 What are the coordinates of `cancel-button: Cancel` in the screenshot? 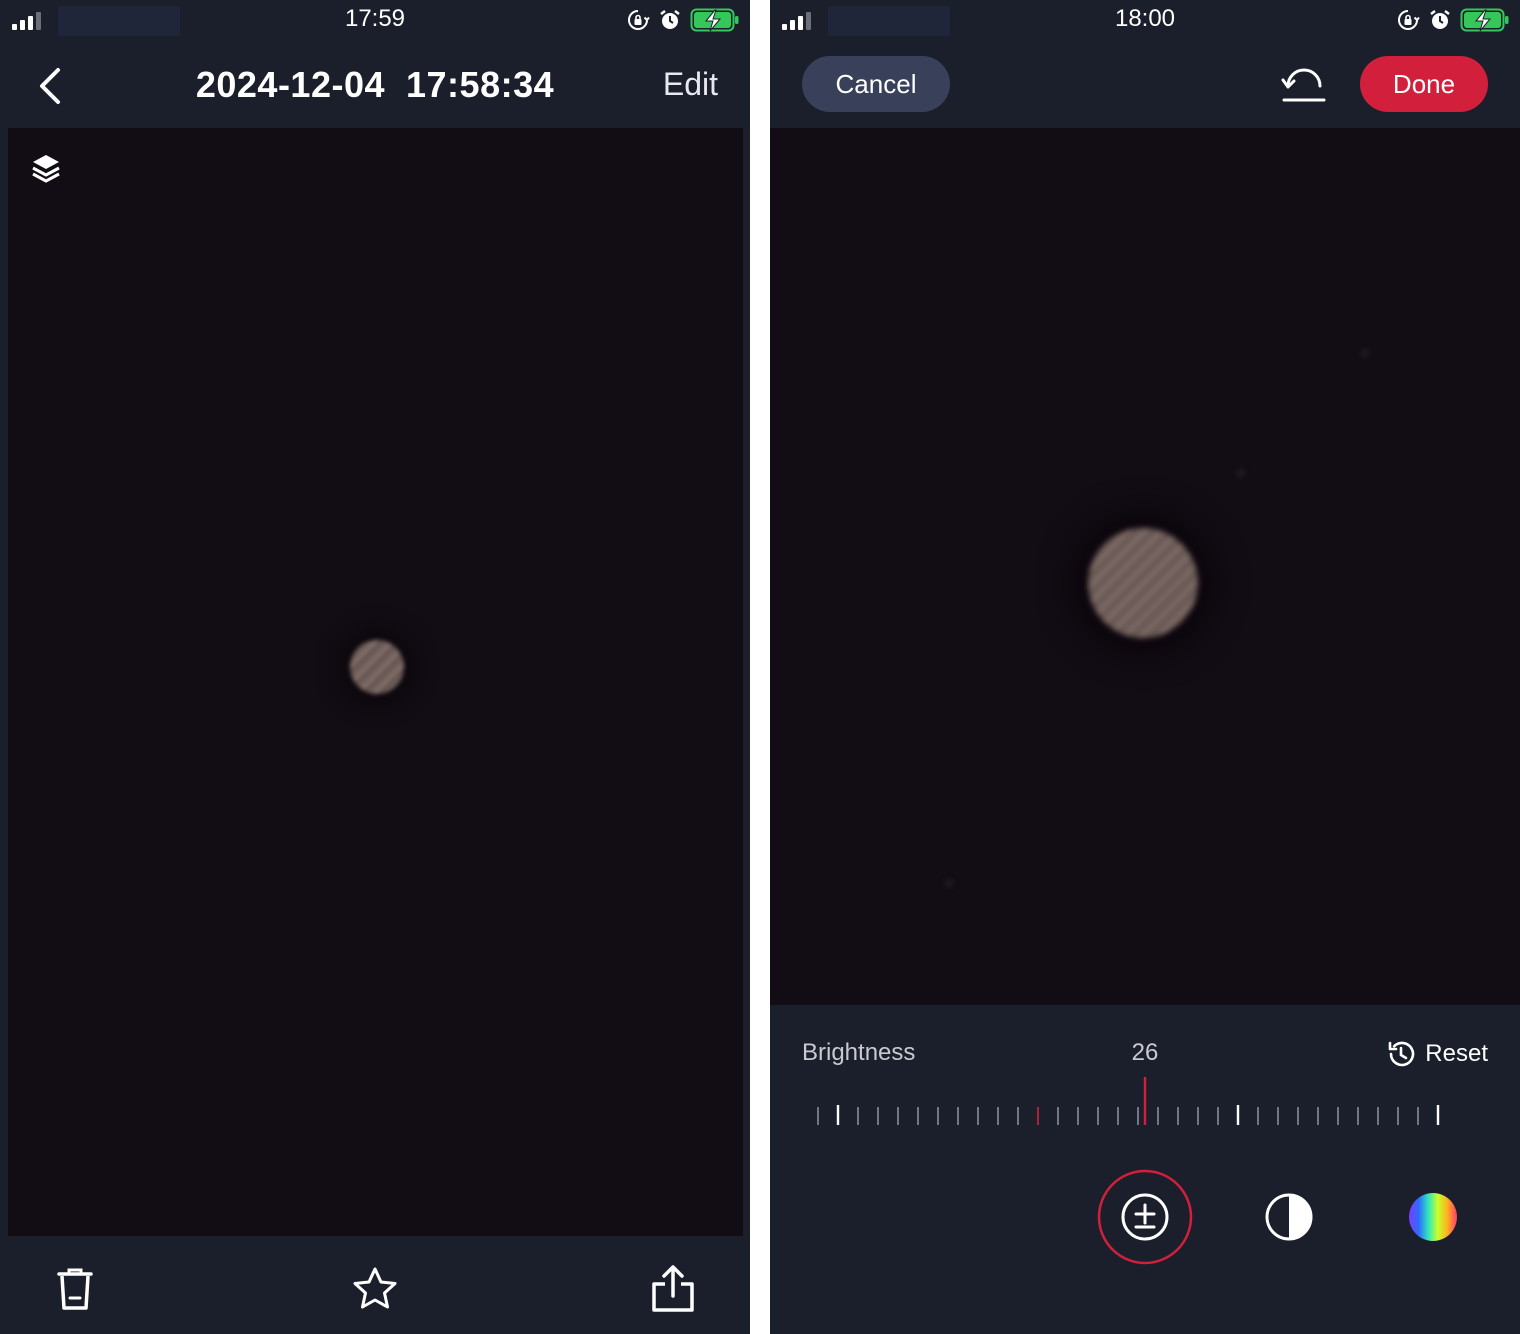 It's located at (876, 84).